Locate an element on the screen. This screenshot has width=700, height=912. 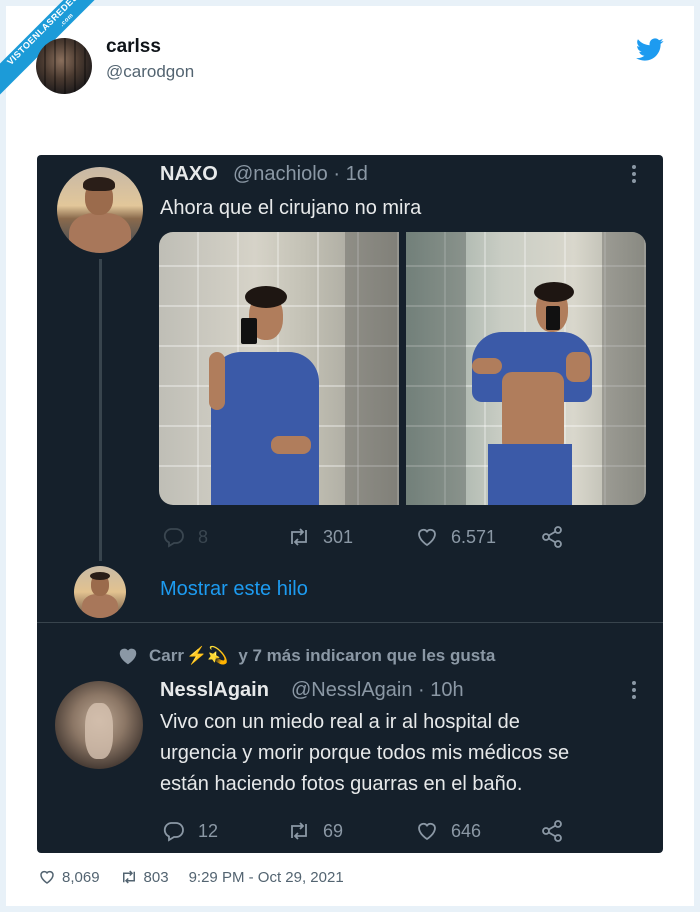
like-button: 646 is located at coordinates (448, 831).